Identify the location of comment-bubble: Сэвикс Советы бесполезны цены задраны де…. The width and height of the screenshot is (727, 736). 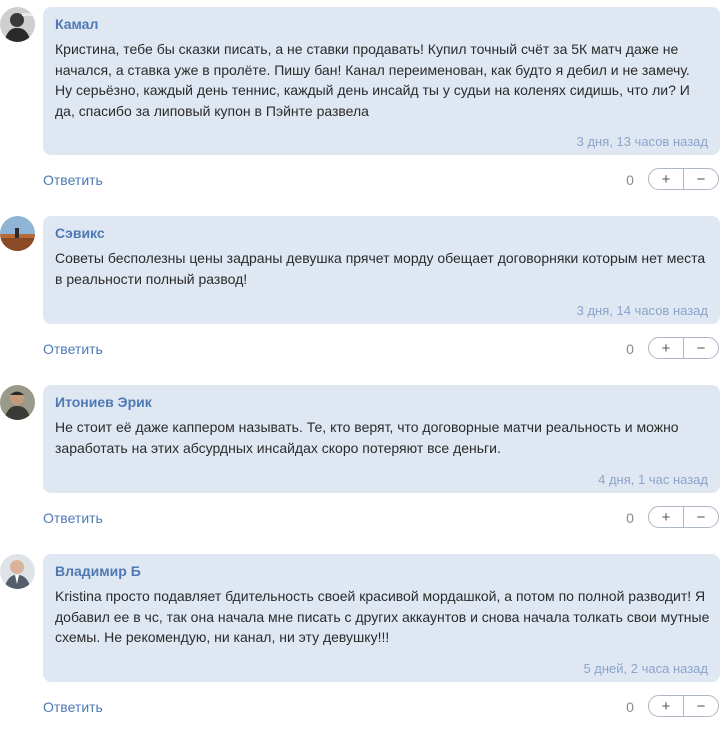
(381, 270).